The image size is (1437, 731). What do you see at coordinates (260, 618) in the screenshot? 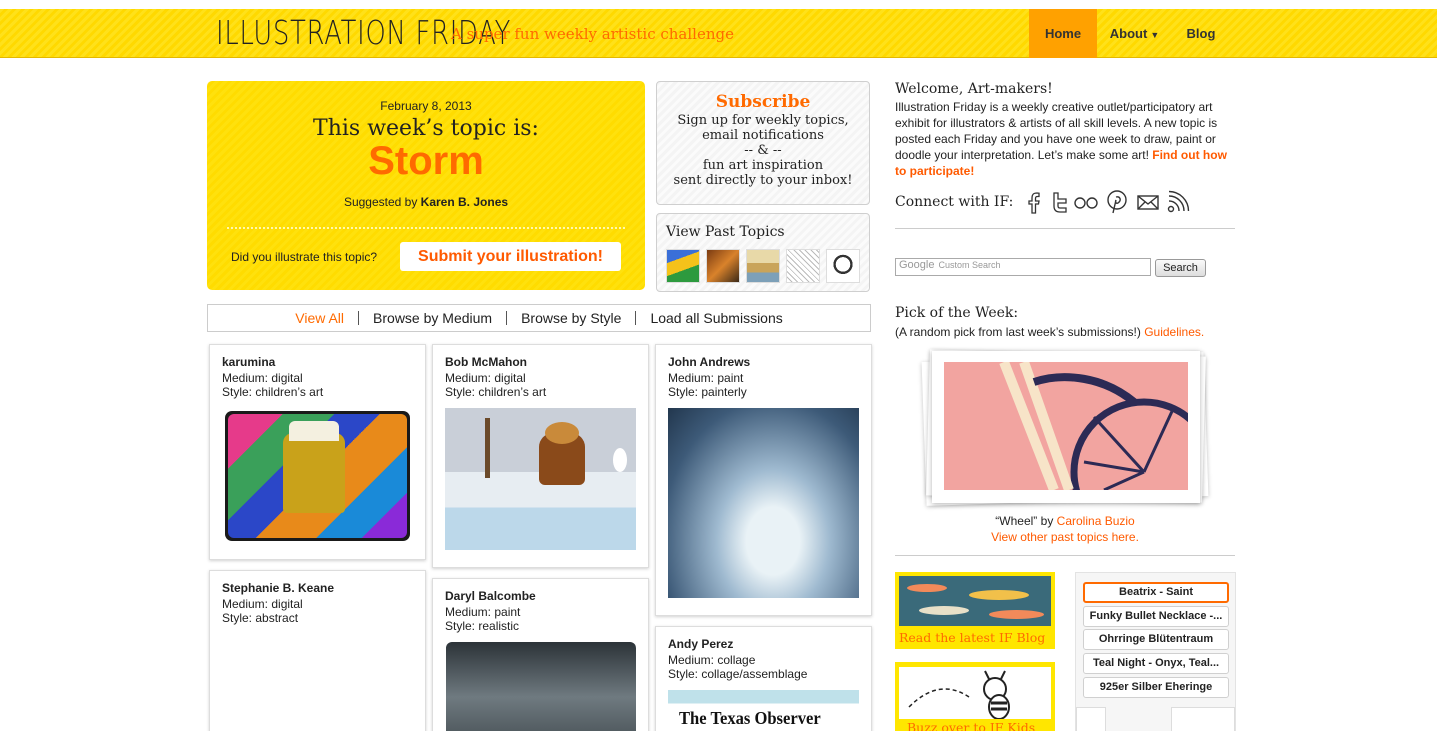
I see `submission-style: Style: abstract` at bounding box center [260, 618].